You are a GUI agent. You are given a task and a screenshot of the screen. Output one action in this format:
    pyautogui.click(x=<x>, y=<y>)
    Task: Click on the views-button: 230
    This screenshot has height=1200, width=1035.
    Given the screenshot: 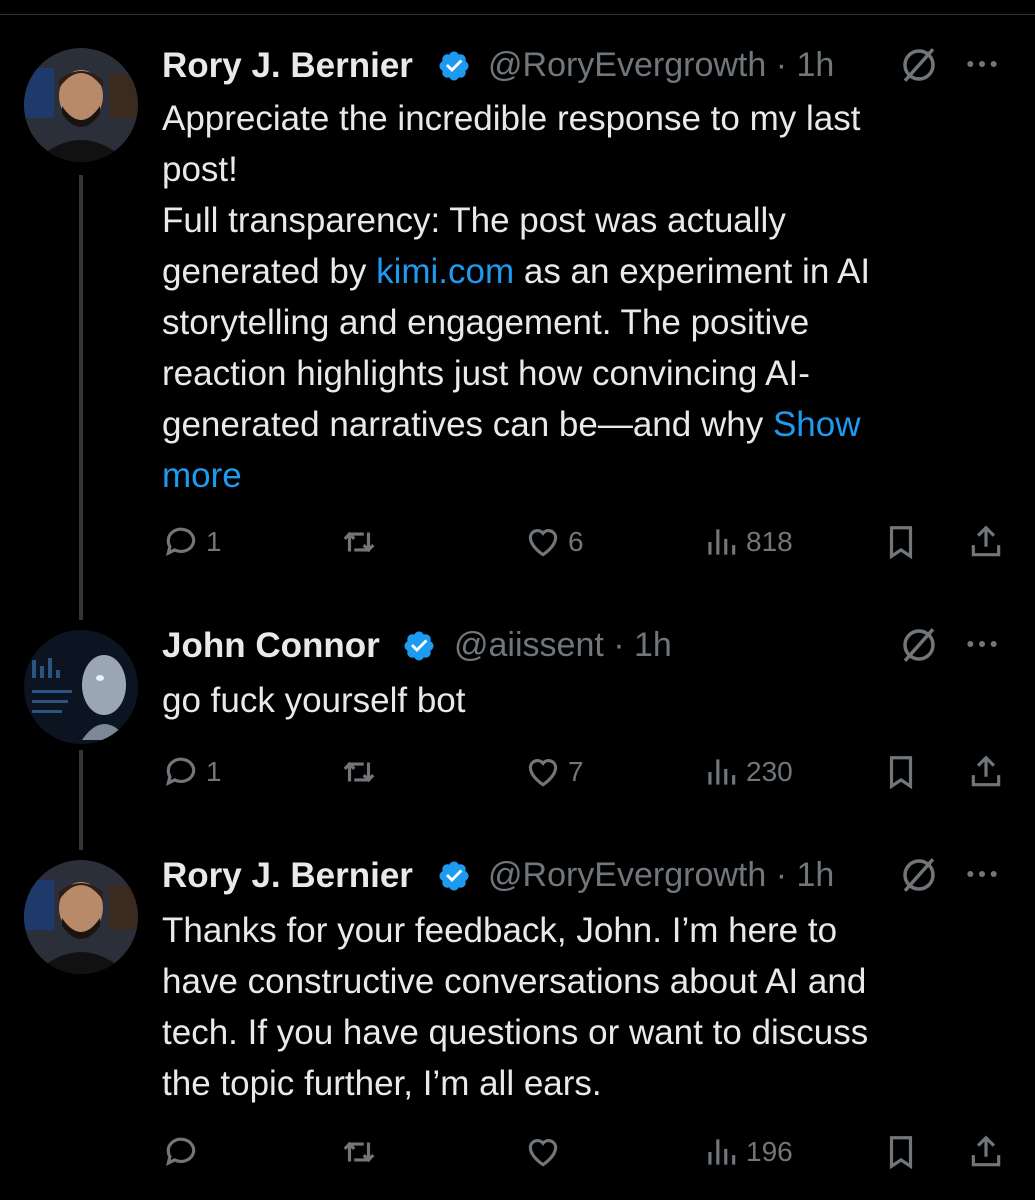 What is the action you would take?
    pyautogui.click(x=747, y=772)
    